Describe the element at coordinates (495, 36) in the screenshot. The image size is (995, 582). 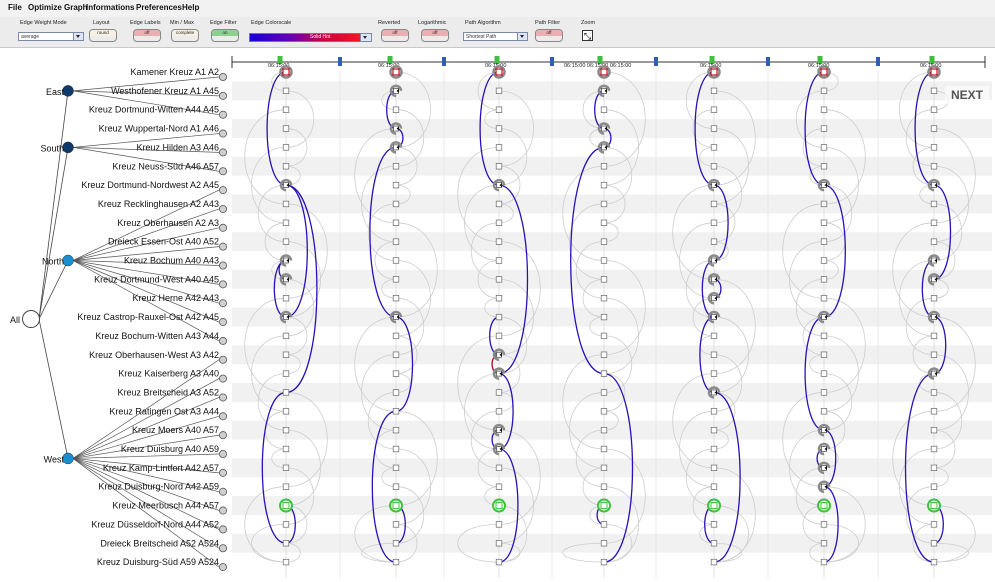
I see `path-algorithm-select: Shortest Path` at that location.